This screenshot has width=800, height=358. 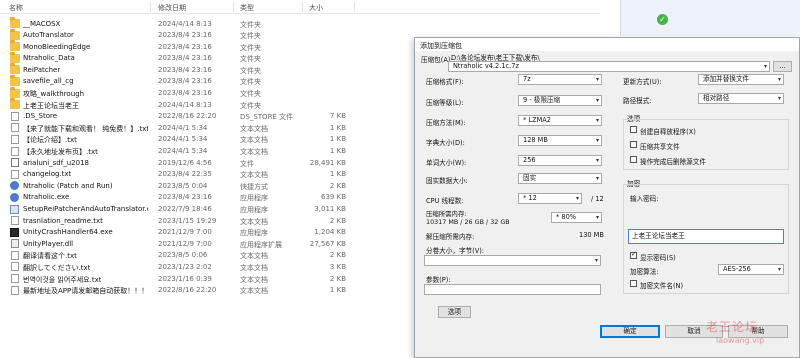 What do you see at coordinates (183, 255) in the screenshot?
I see `file-date: 2023/8/5 0:06` at bounding box center [183, 255].